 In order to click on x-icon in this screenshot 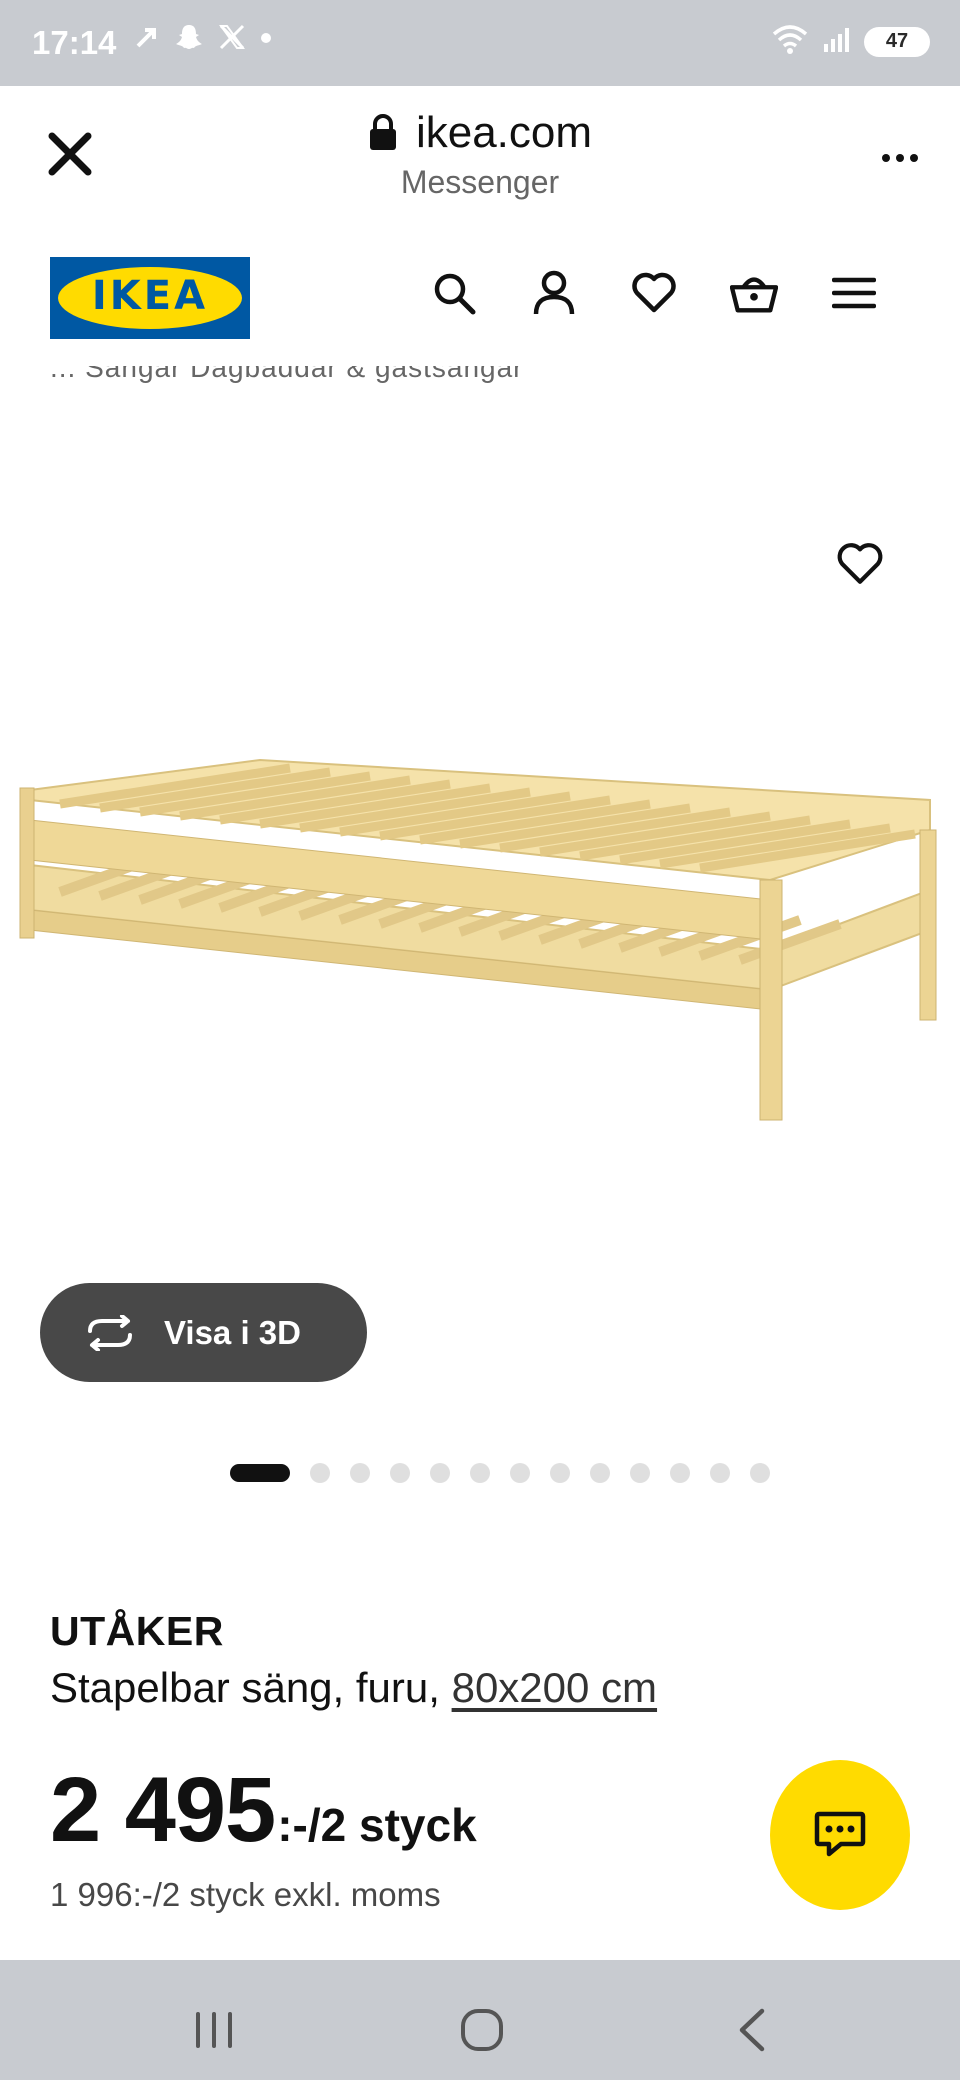, I will do `click(232, 39)`.